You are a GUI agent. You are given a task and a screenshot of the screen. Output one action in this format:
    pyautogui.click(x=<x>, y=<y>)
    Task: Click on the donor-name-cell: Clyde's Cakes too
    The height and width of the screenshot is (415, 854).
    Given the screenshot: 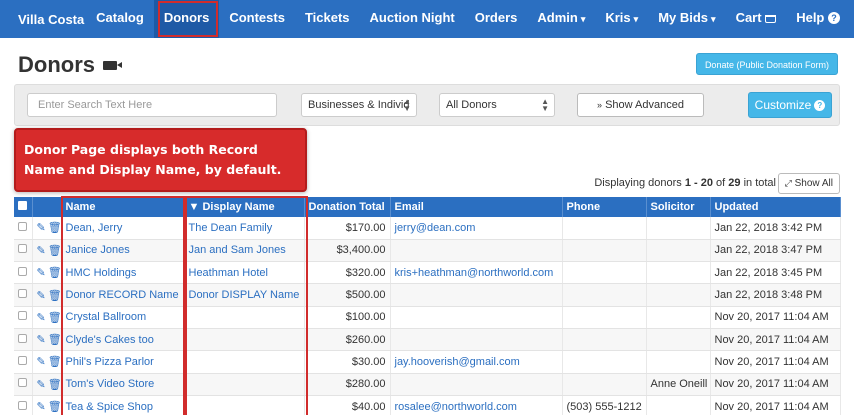 What is the action you would take?
    pyautogui.click(x=123, y=340)
    